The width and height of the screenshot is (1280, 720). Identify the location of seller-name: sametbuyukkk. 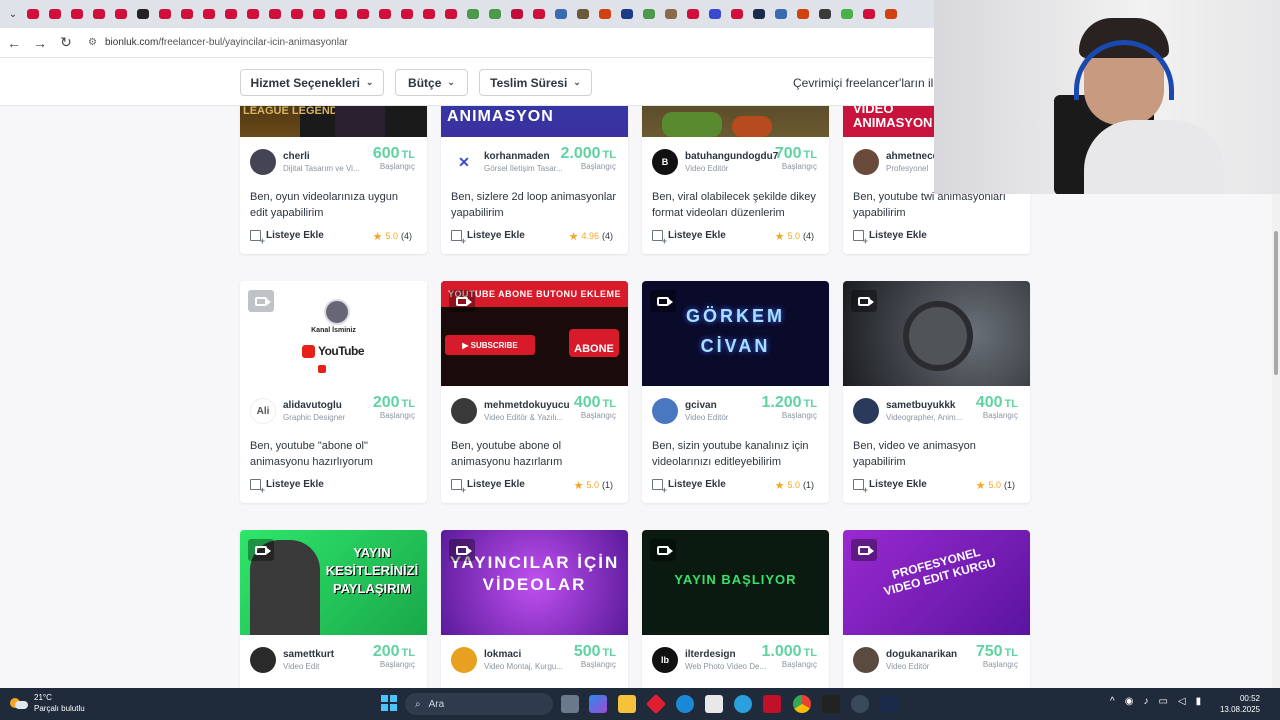
(924, 405).